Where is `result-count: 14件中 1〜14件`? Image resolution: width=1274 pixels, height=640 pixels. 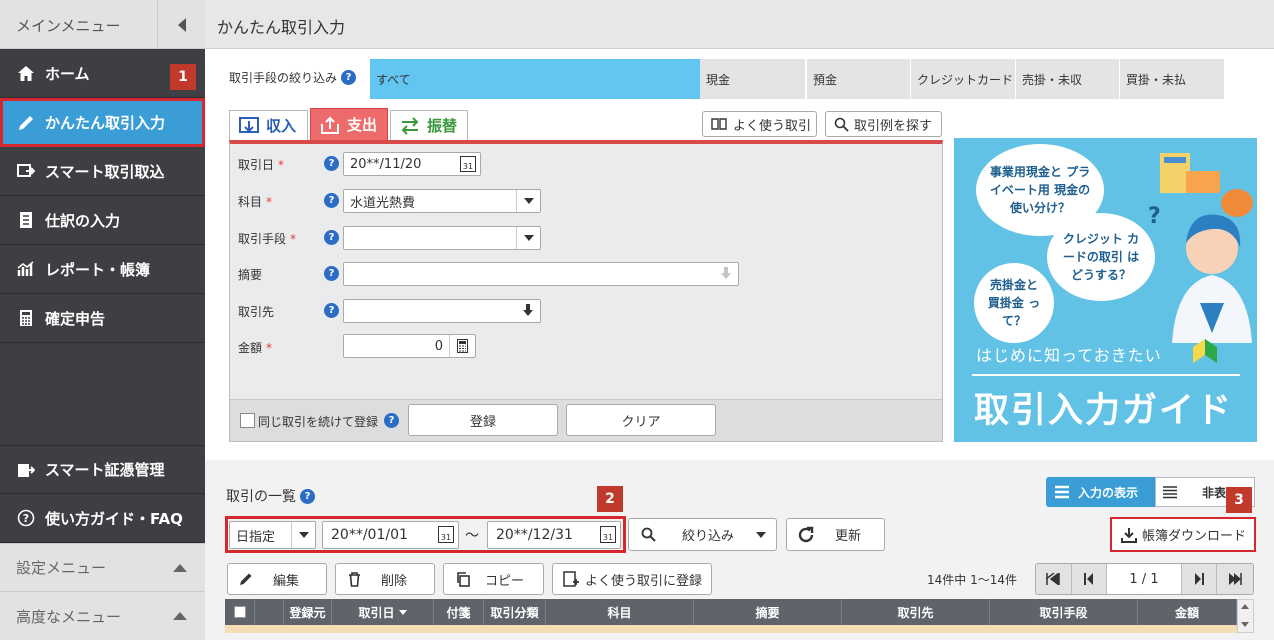
result-count: 14件中 1〜14件 is located at coordinates (972, 580).